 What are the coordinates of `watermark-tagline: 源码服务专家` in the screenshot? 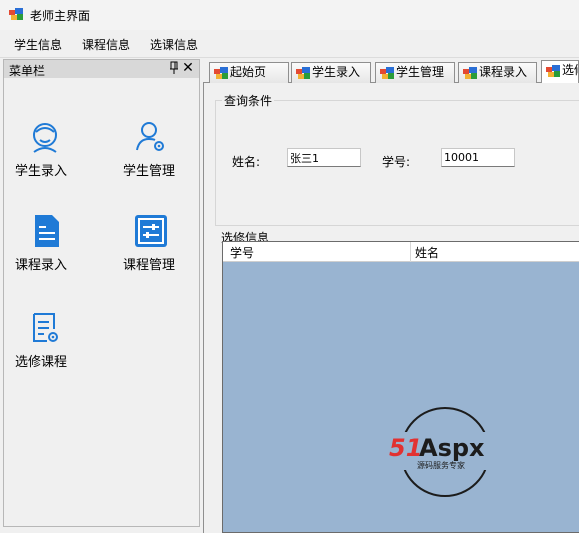 It's located at (441, 465).